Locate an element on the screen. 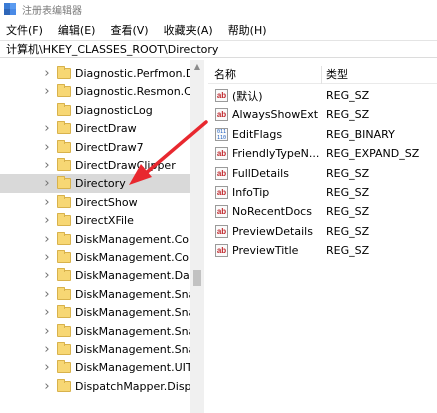  tree-item: › Diagnostic.Perfmon.D is located at coordinates (97, 73).